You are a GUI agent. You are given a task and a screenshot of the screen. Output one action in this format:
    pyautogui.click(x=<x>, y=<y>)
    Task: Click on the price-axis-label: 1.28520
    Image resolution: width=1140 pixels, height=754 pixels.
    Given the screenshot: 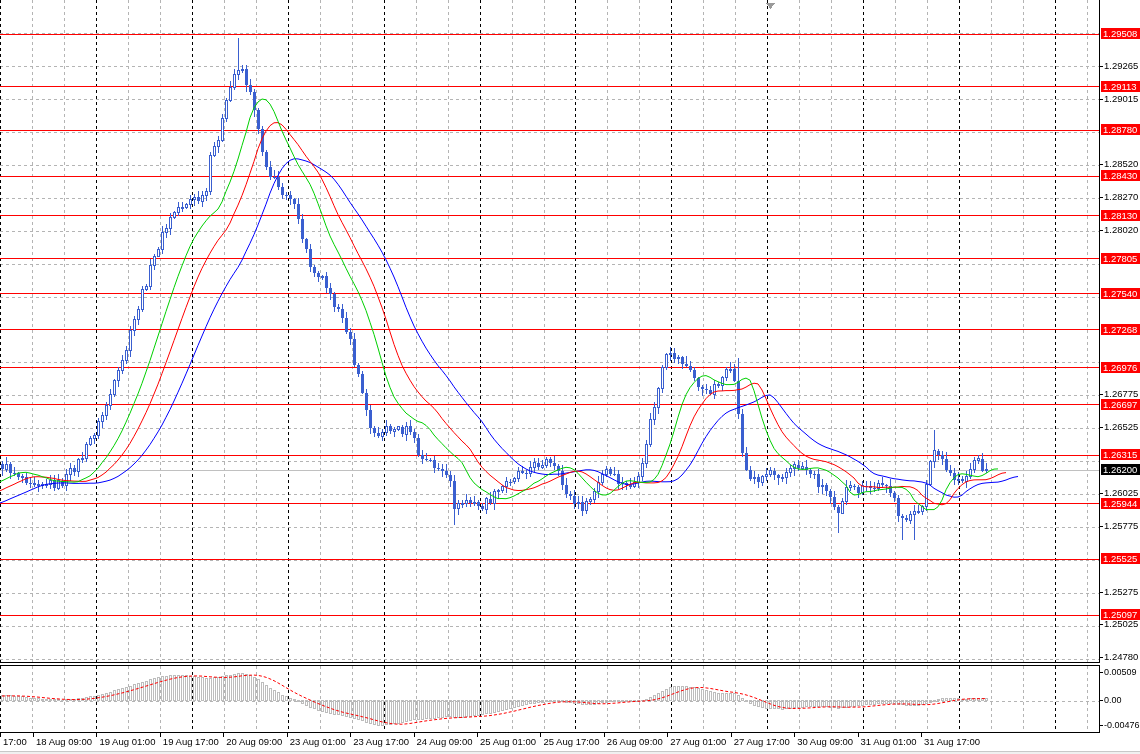 What is the action you would take?
    pyautogui.click(x=1119, y=164)
    